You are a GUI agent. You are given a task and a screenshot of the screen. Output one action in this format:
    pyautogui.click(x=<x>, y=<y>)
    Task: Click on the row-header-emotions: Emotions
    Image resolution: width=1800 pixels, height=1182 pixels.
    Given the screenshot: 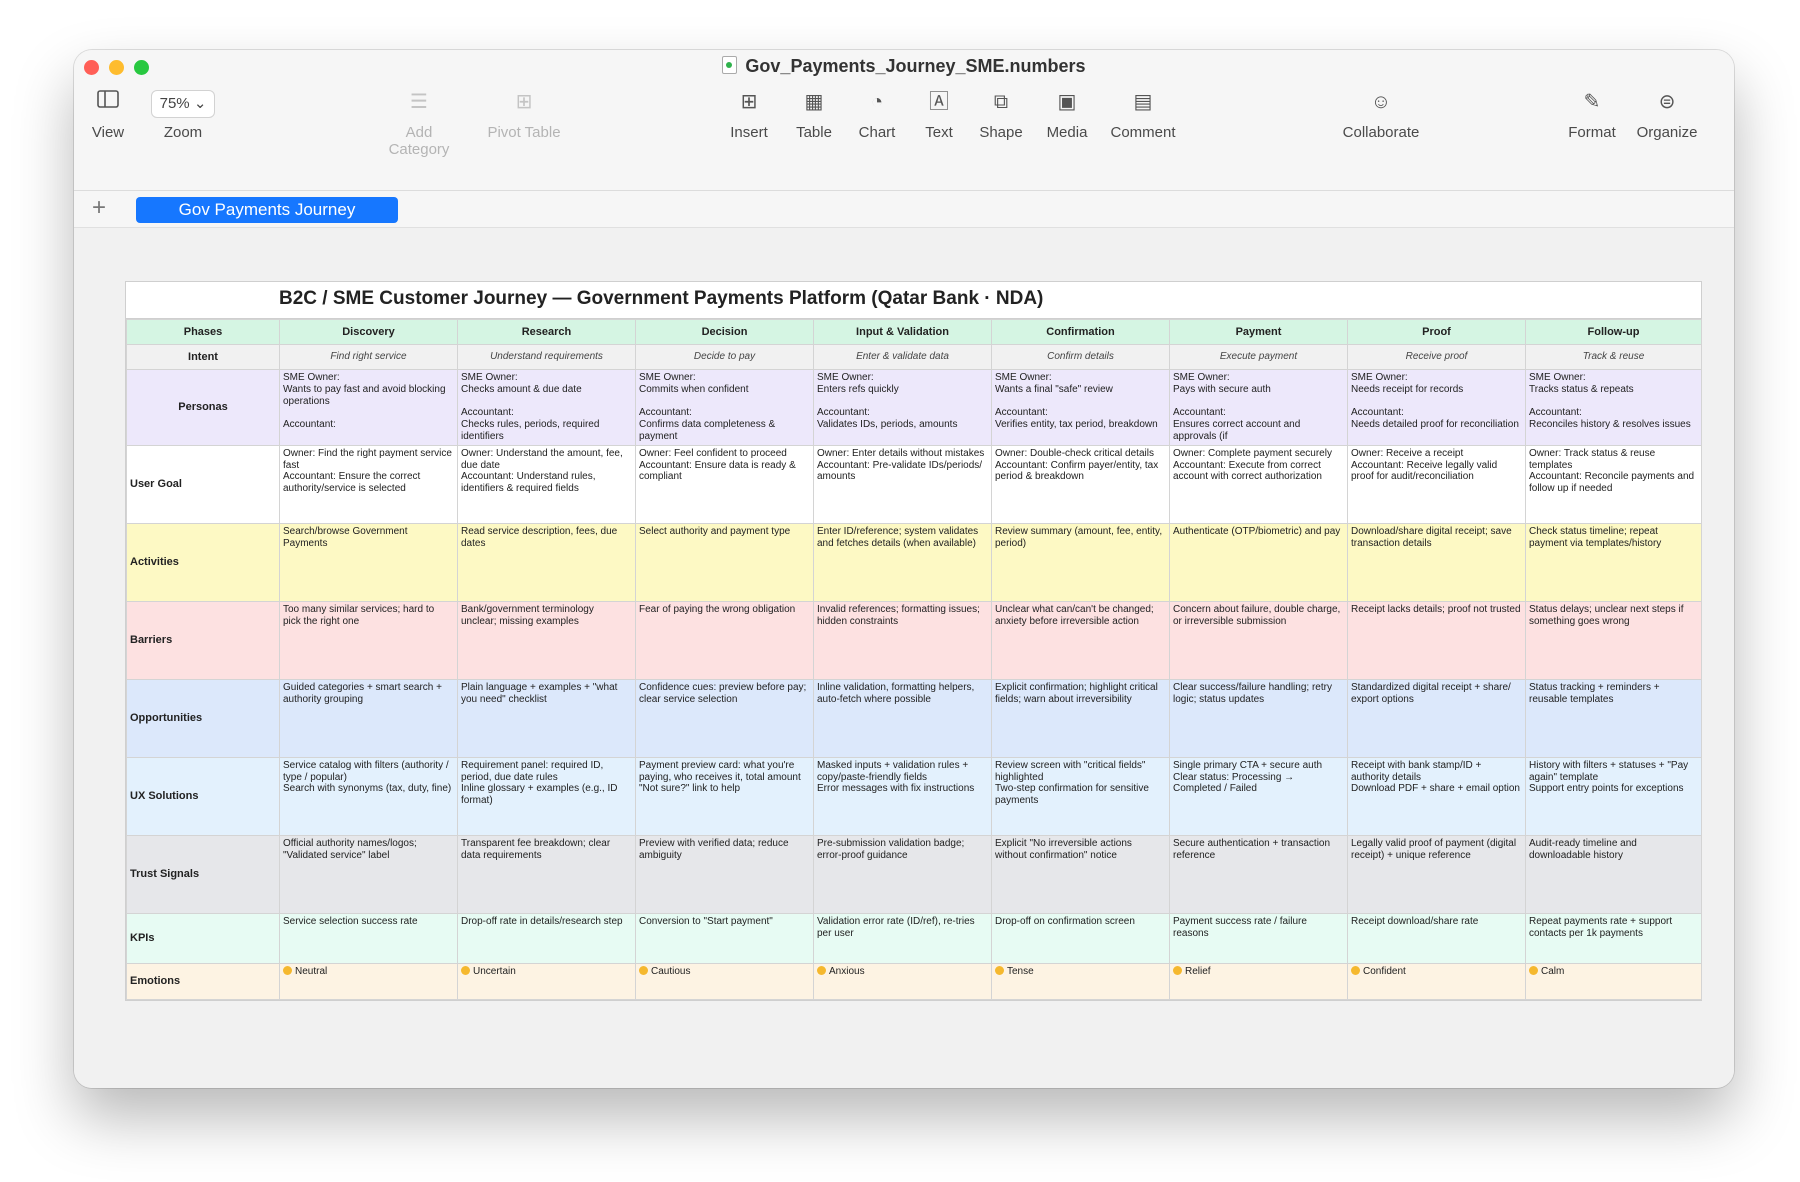 What is the action you would take?
    pyautogui.click(x=203, y=981)
    